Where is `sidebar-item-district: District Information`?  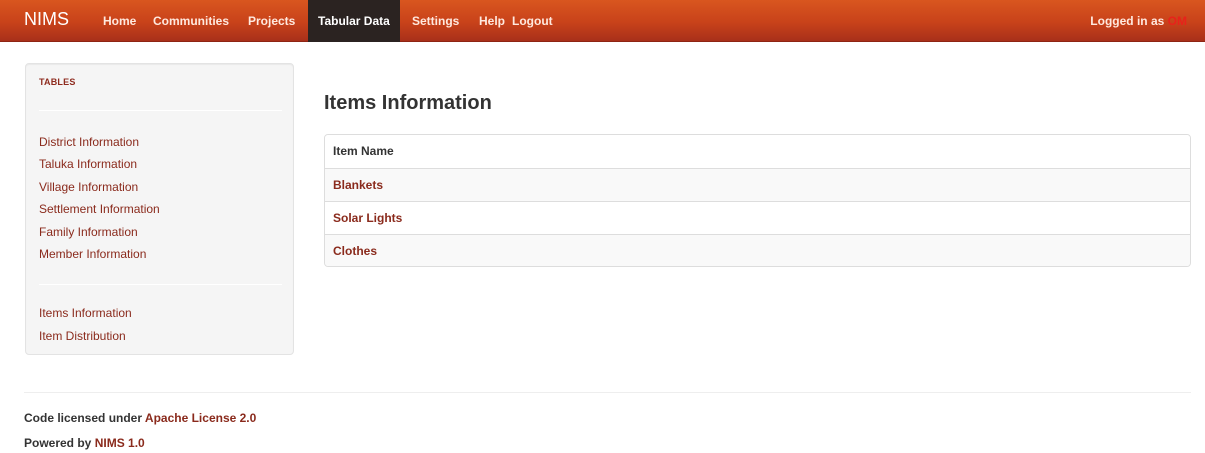 sidebar-item-district: District Information is located at coordinates (89, 142).